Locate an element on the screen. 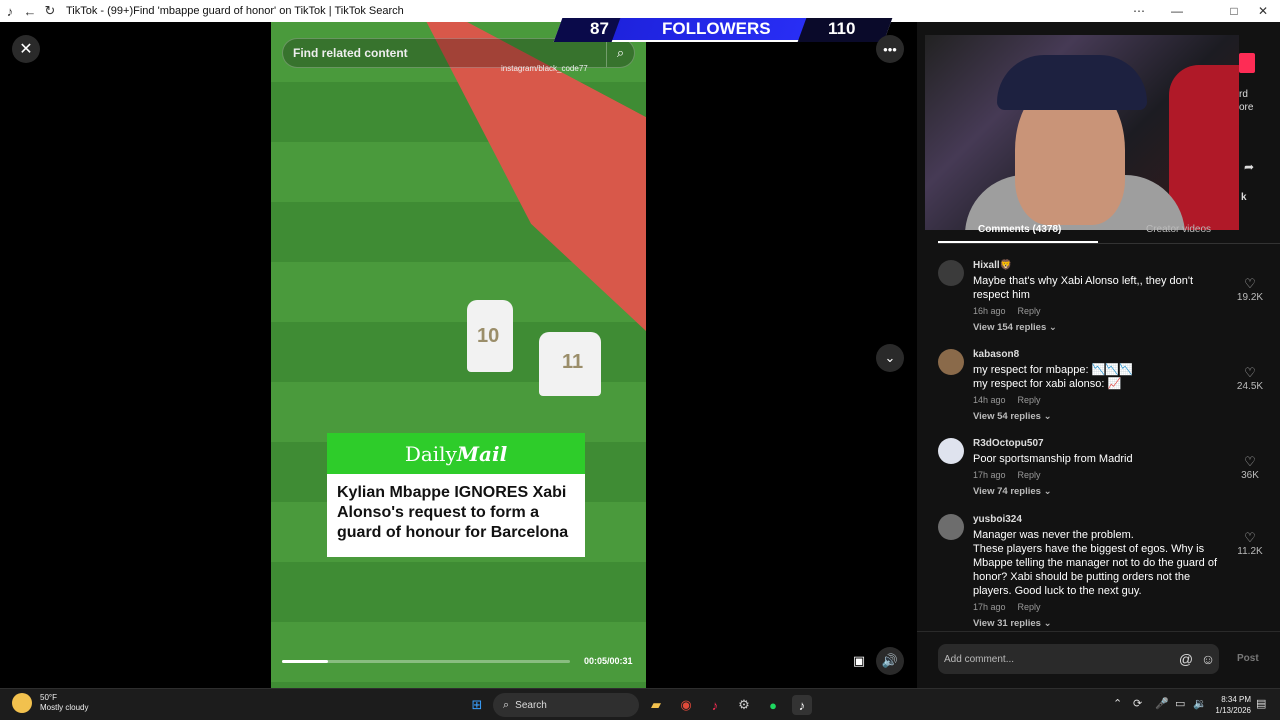 The image size is (1280, 720). video-time: 00:05/00:31 is located at coordinates (608, 661).